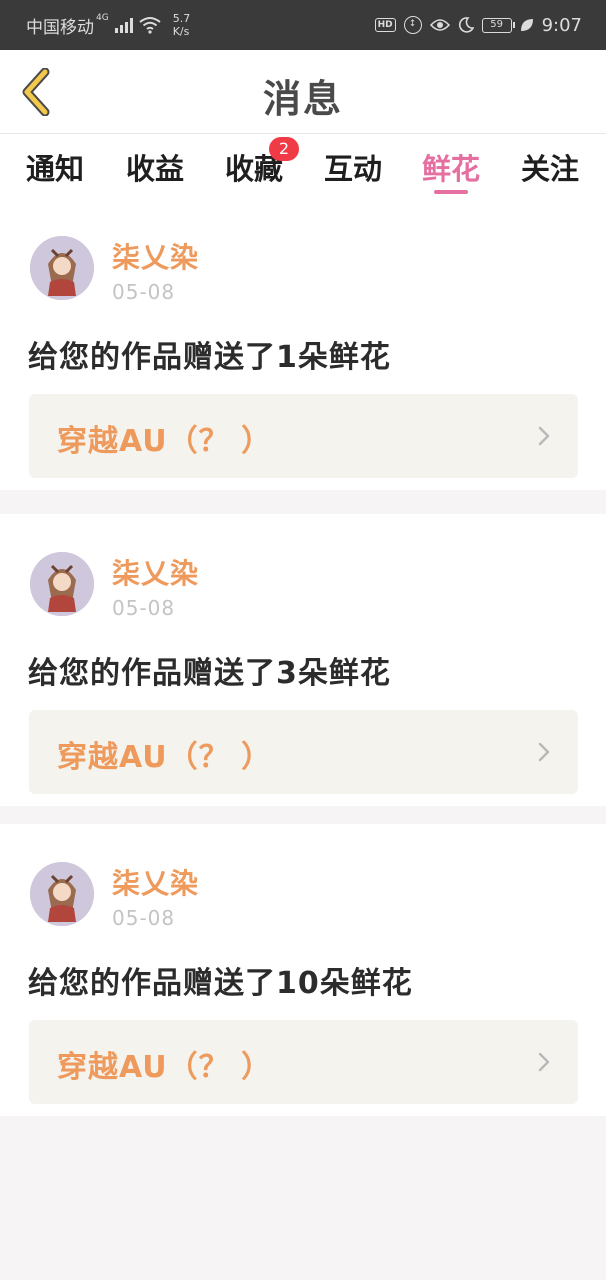 This screenshot has width=606, height=1280. I want to click on unread-badge: 2, so click(284, 149).